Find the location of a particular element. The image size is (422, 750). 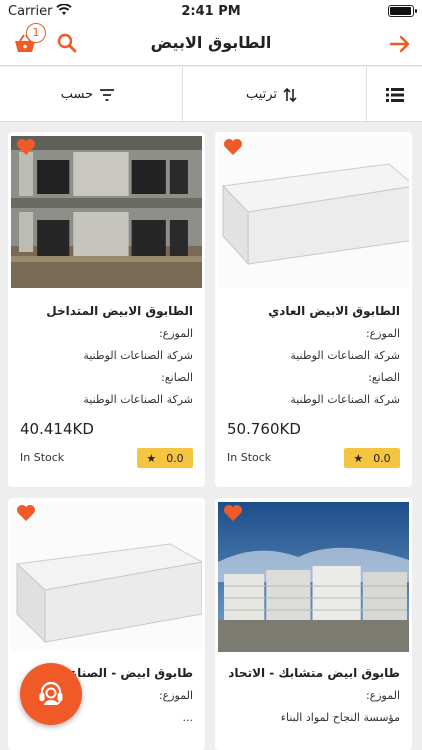

product-price: 40.414KD is located at coordinates (57, 429).